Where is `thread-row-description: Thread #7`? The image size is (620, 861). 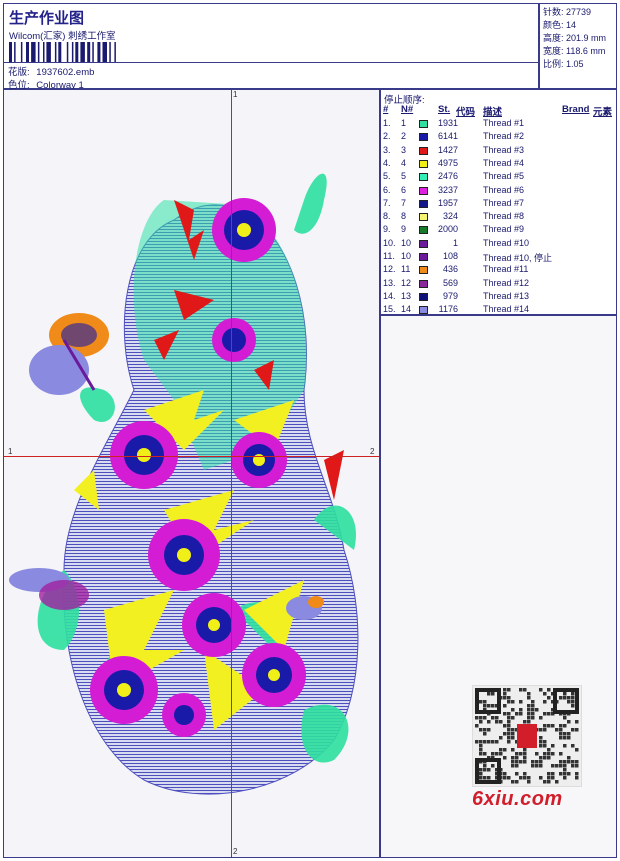 thread-row-description: Thread #7 is located at coordinates (504, 202).